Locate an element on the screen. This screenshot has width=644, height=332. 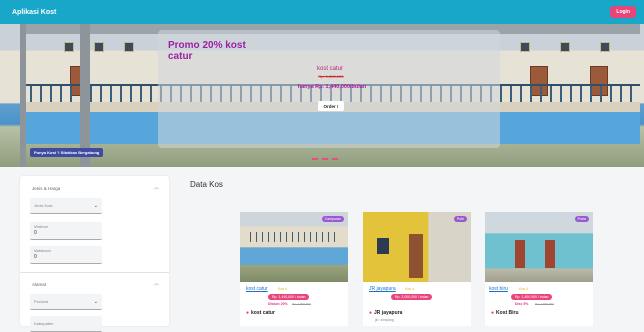
kost-location-name: JR jayapura is located at coordinates (388, 313).